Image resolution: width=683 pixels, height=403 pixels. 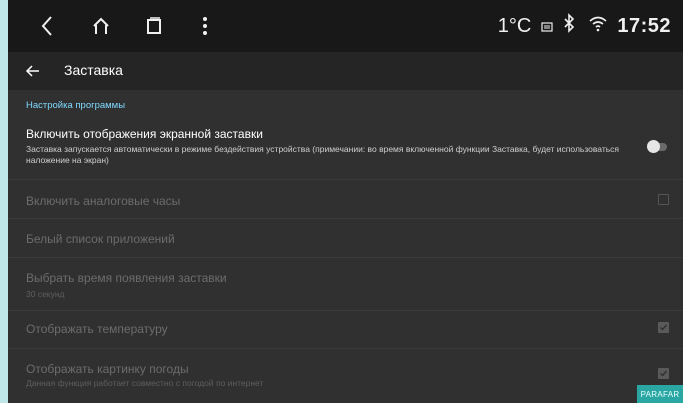 I want to click on show-weather-image-checkbox, so click(x=663, y=373).